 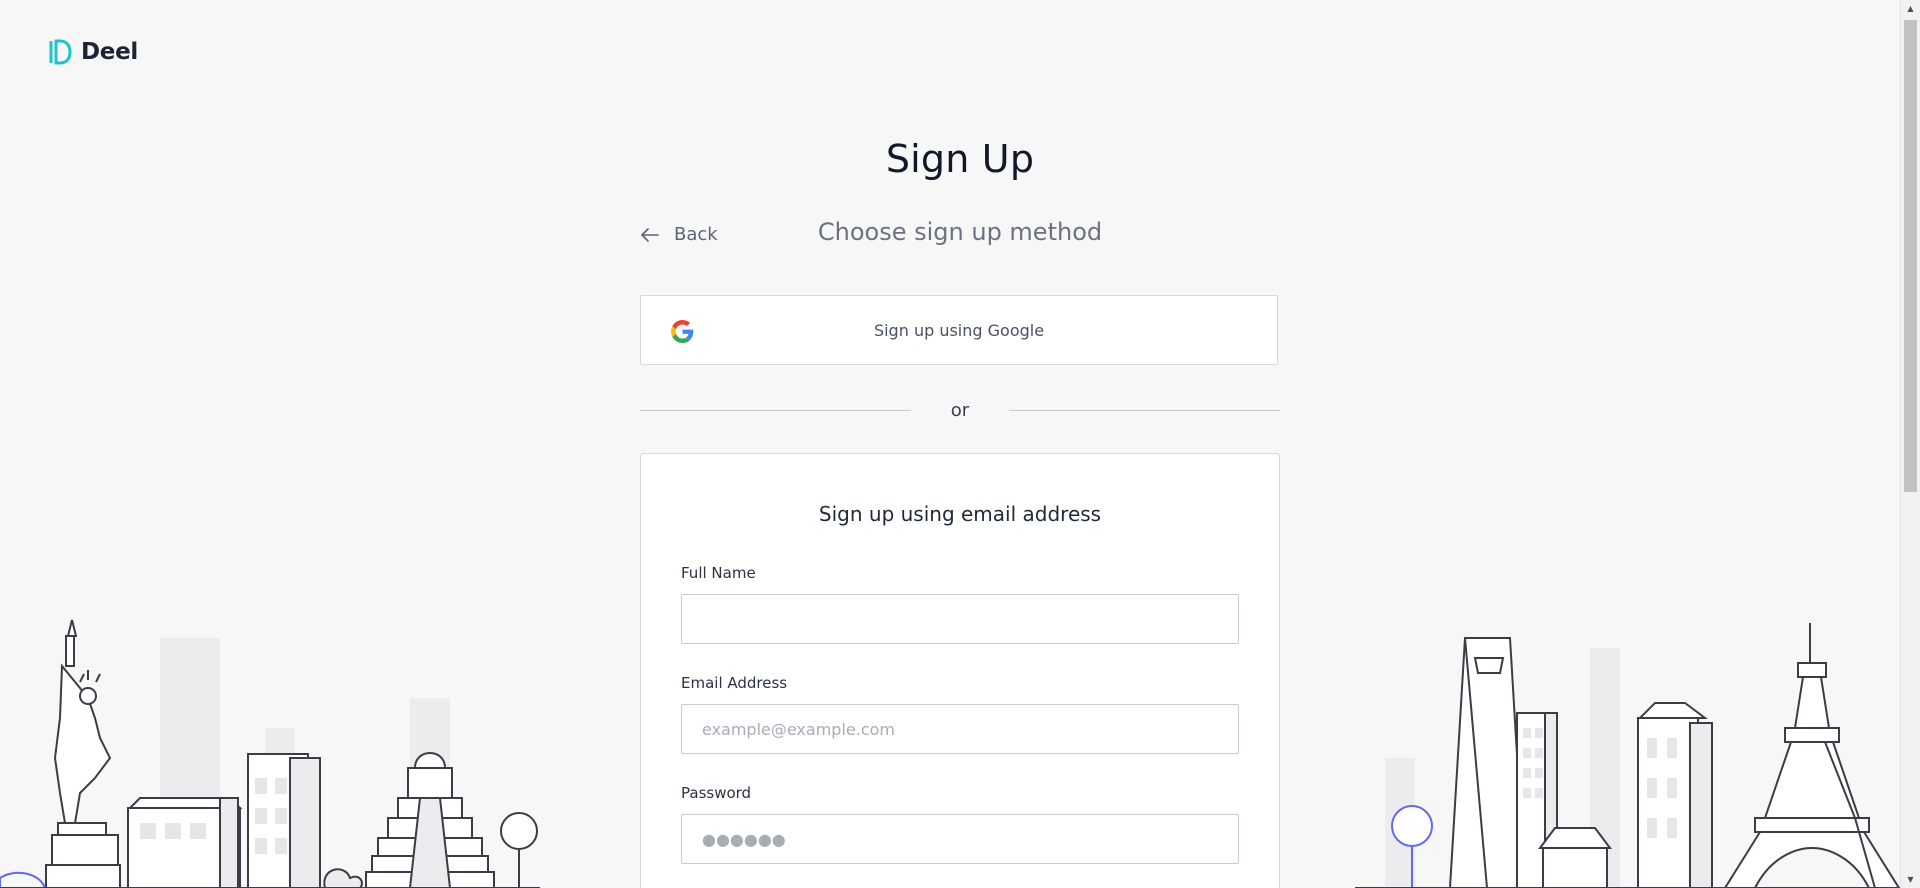 I want to click on full-name-label: Full Name, so click(x=718, y=573).